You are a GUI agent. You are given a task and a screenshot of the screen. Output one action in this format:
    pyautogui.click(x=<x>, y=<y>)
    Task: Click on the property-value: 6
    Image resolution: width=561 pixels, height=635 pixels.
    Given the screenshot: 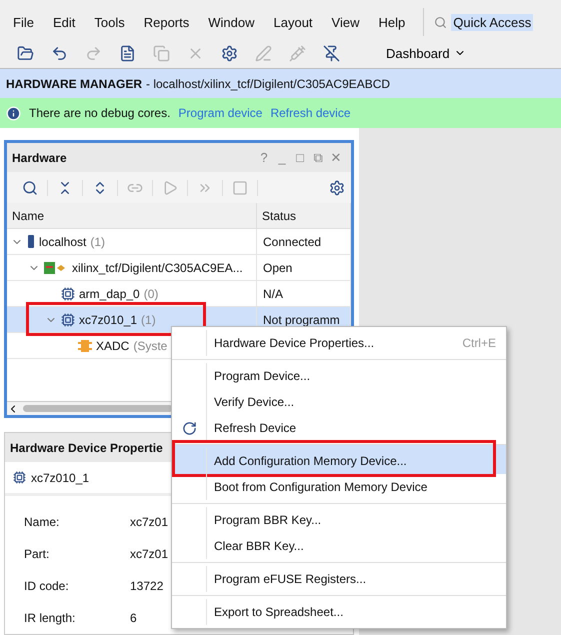 What is the action you would take?
    pyautogui.click(x=133, y=618)
    